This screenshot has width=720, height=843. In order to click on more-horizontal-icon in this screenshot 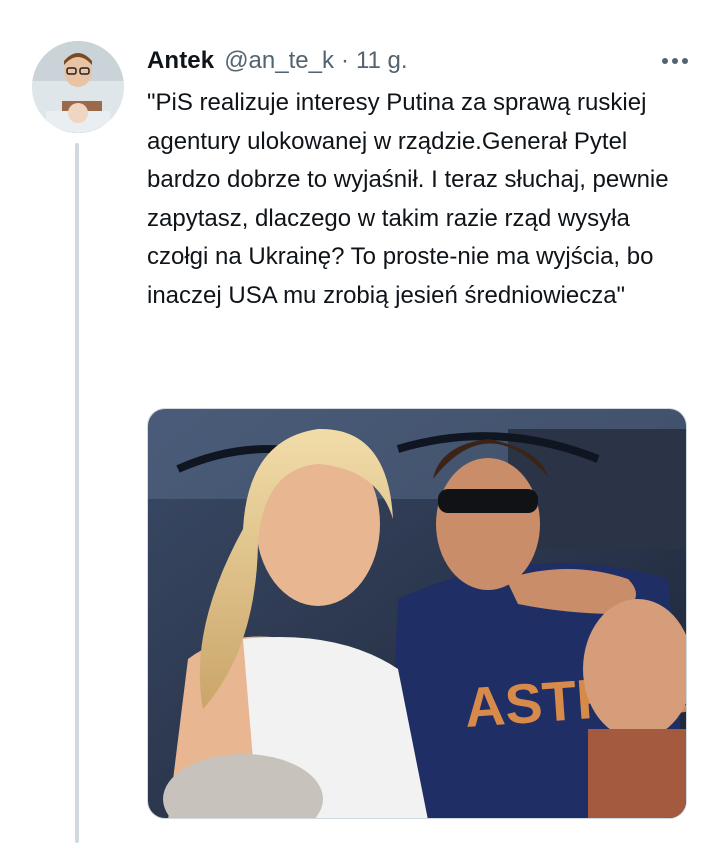, I will do `click(675, 61)`.